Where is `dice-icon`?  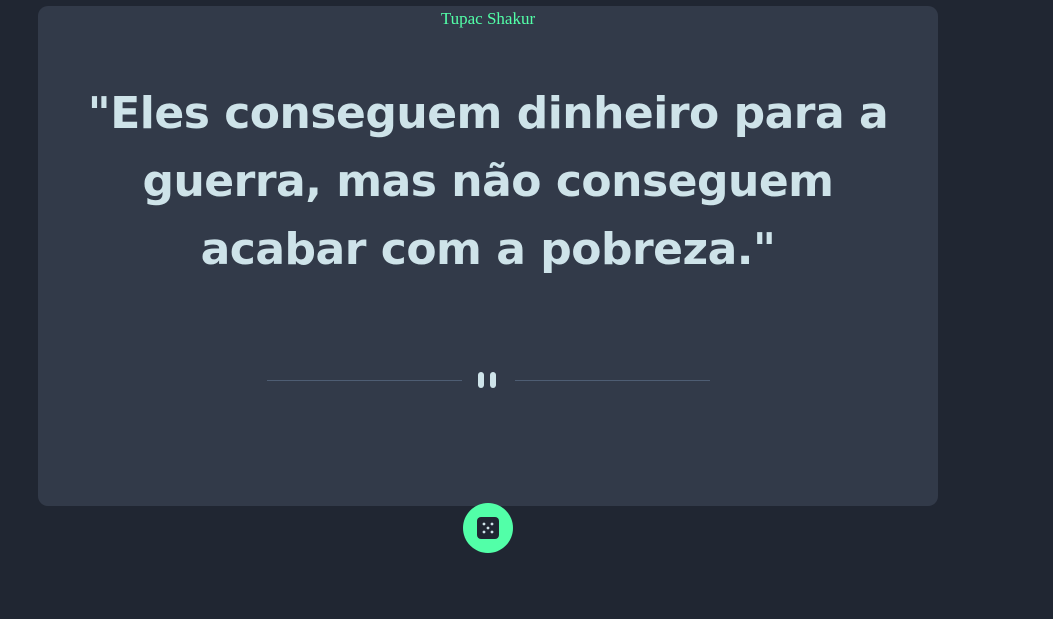
dice-icon is located at coordinates (488, 528).